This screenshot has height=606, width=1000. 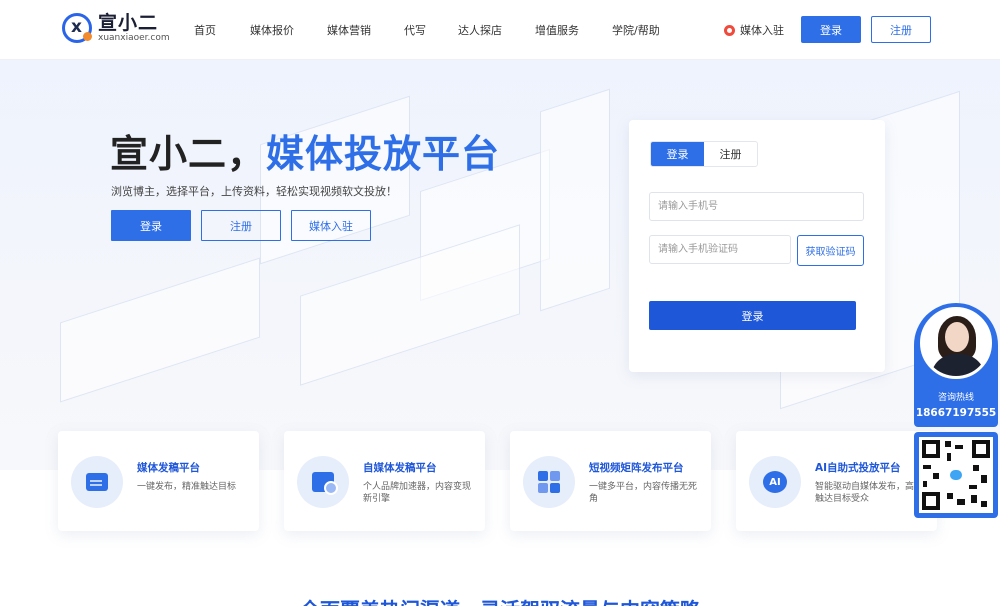 I want to click on verification-code-input, so click(x=720, y=249).